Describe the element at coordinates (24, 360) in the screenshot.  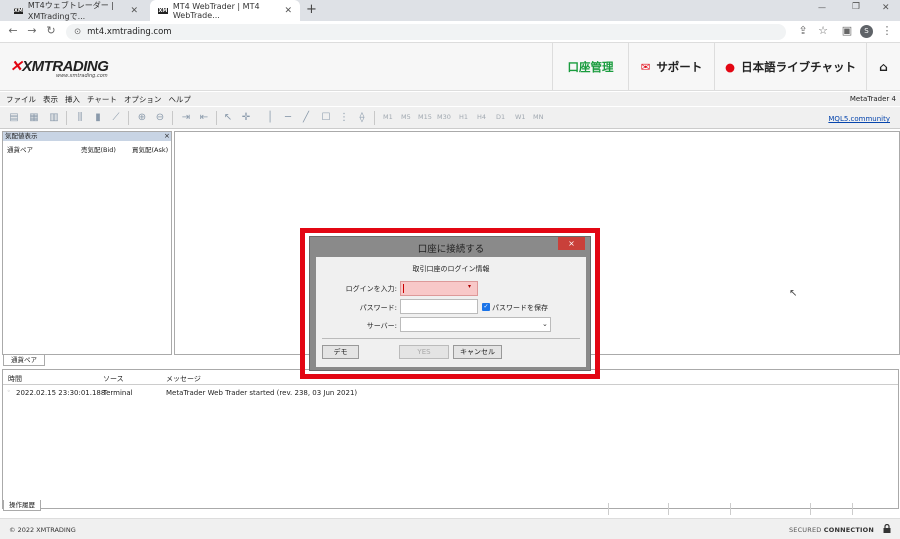
I see `tab-symbols: 通貨ペア` at that location.